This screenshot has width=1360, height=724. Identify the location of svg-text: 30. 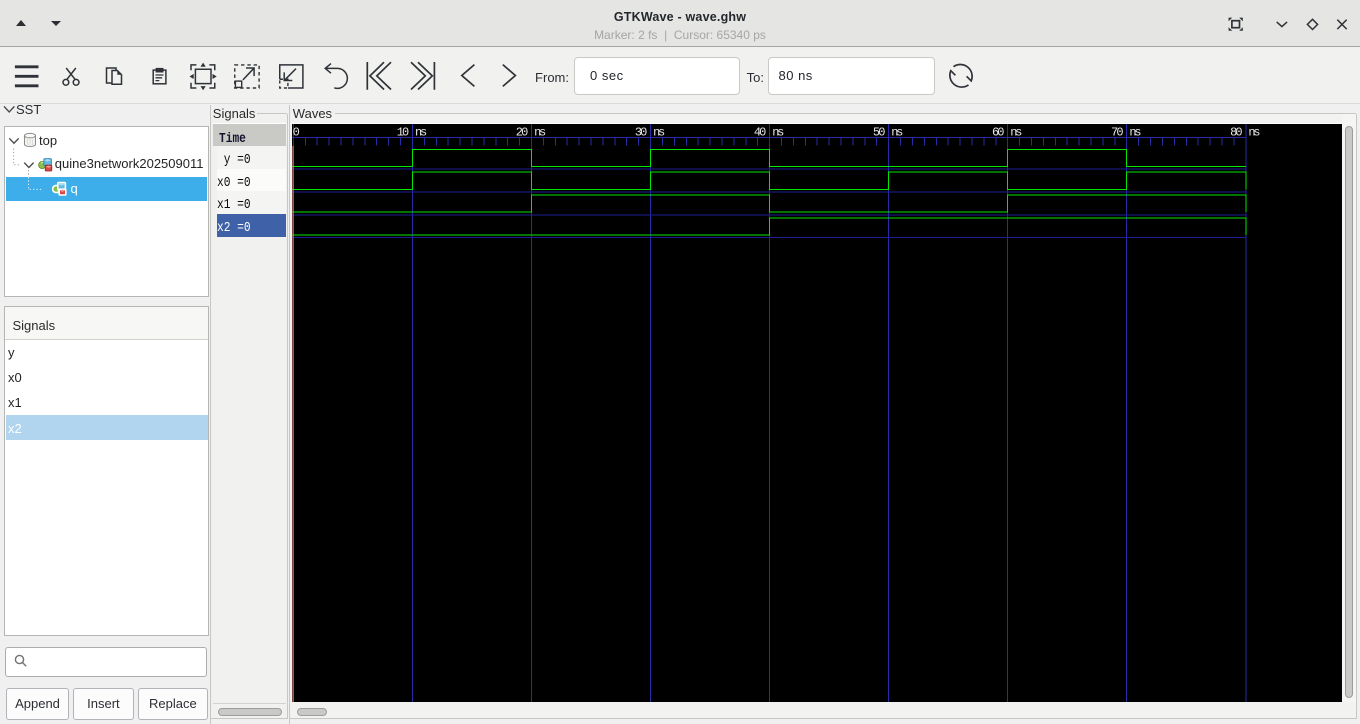
(641, 132).